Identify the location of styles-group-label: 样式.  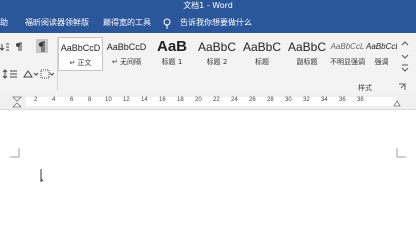
(365, 88).